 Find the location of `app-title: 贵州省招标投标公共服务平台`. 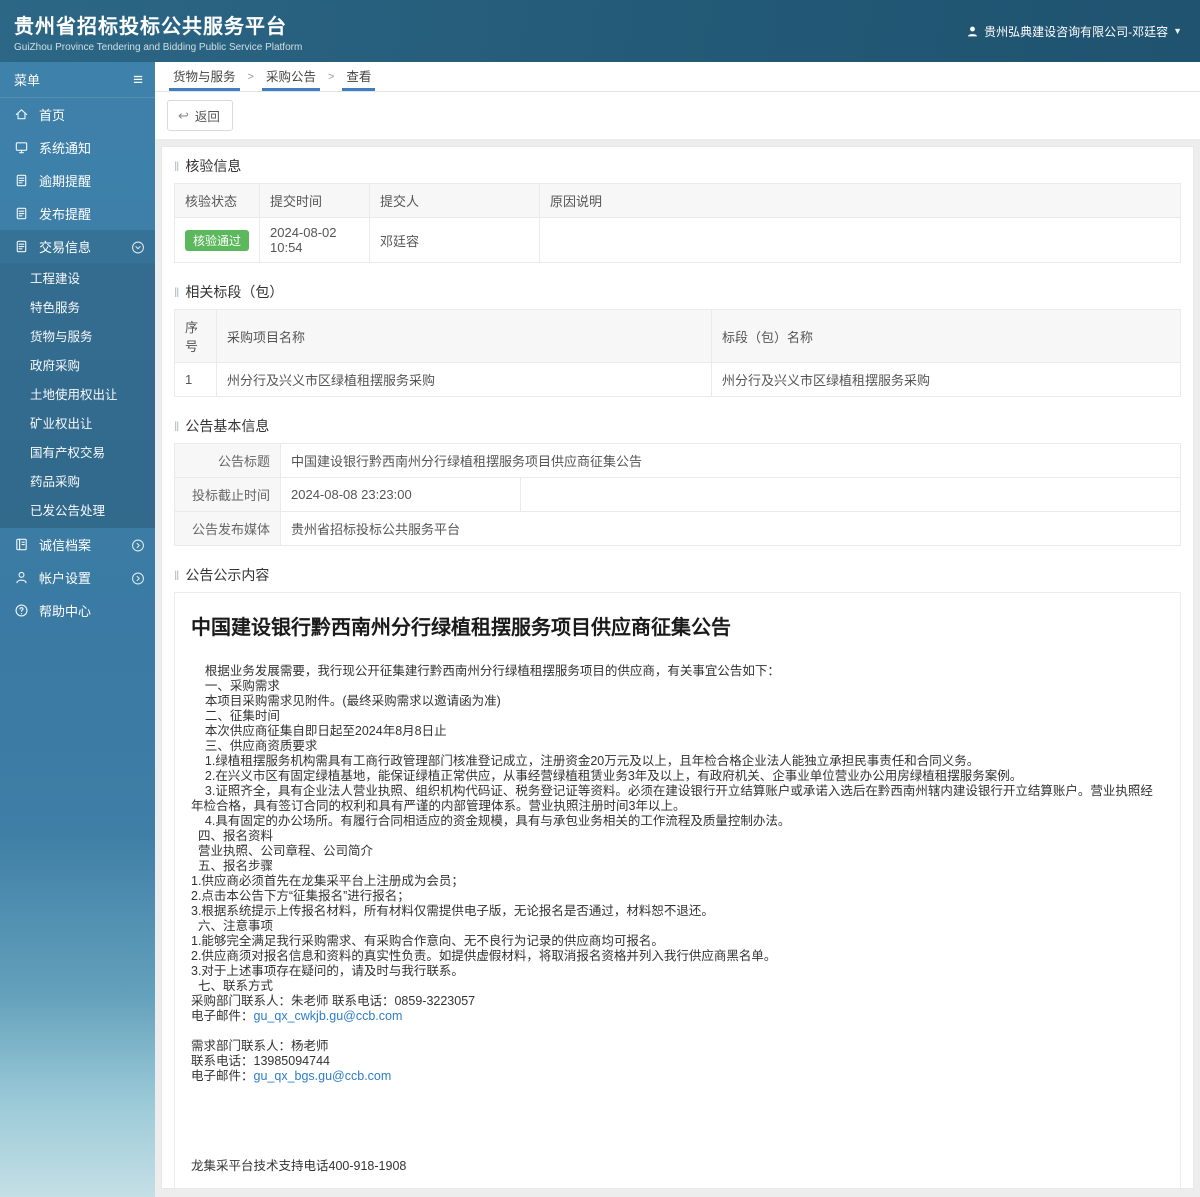

app-title: 贵州省招标投标公共服务平台 is located at coordinates (150, 26).